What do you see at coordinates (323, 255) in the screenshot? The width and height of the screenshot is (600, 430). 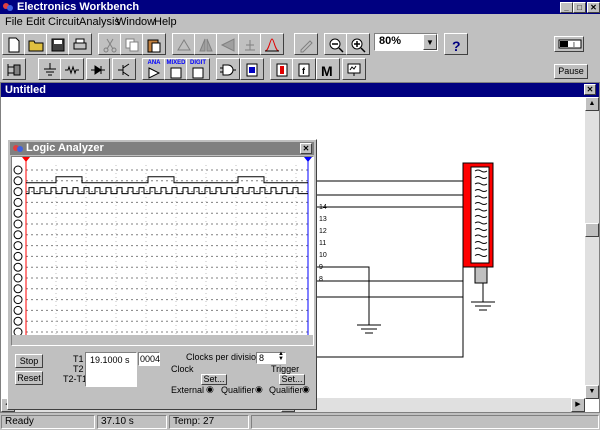 I see `pin-label: 10` at bounding box center [323, 255].